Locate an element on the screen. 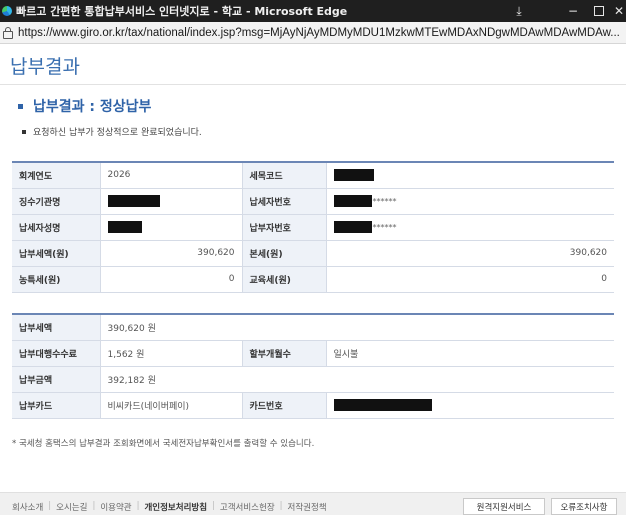 The image size is (626, 515). page-title: 납부결과 is located at coordinates (45, 67).